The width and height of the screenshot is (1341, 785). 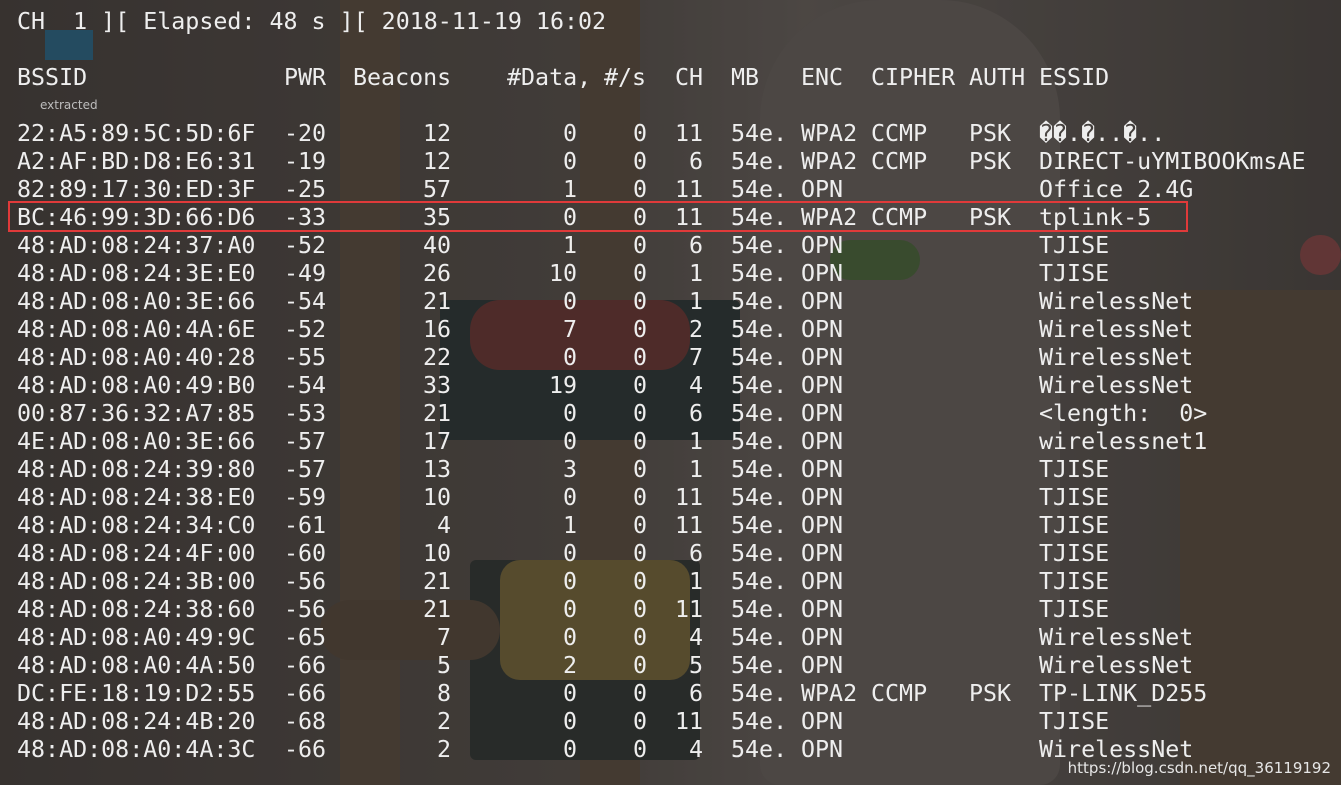 I want to click on cell-cipher: CCMP, so click(x=899, y=161).